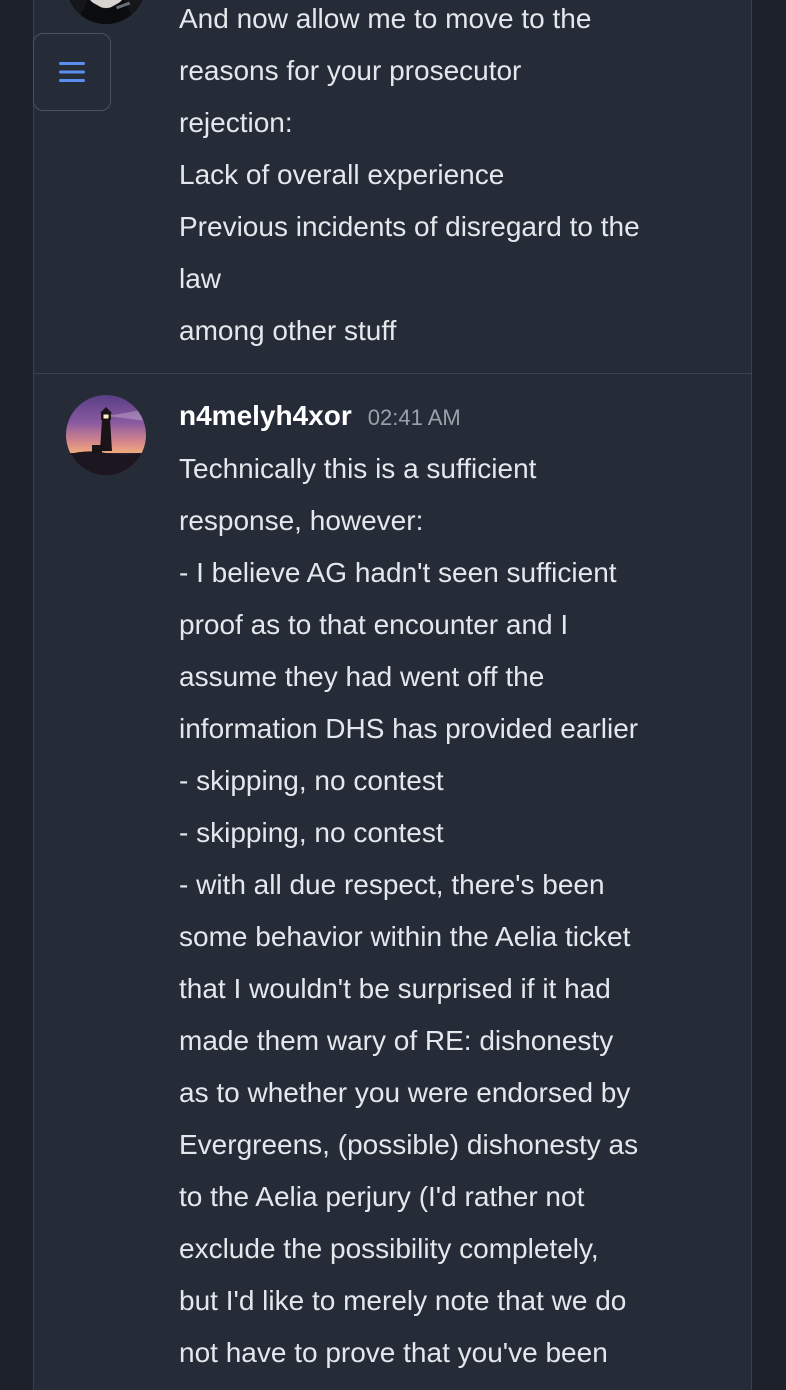 This screenshot has width=786, height=1390. What do you see at coordinates (374, 624) in the screenshot?
I see `message-line: proof as to that encounter and I` at bounding box center [374, 624].